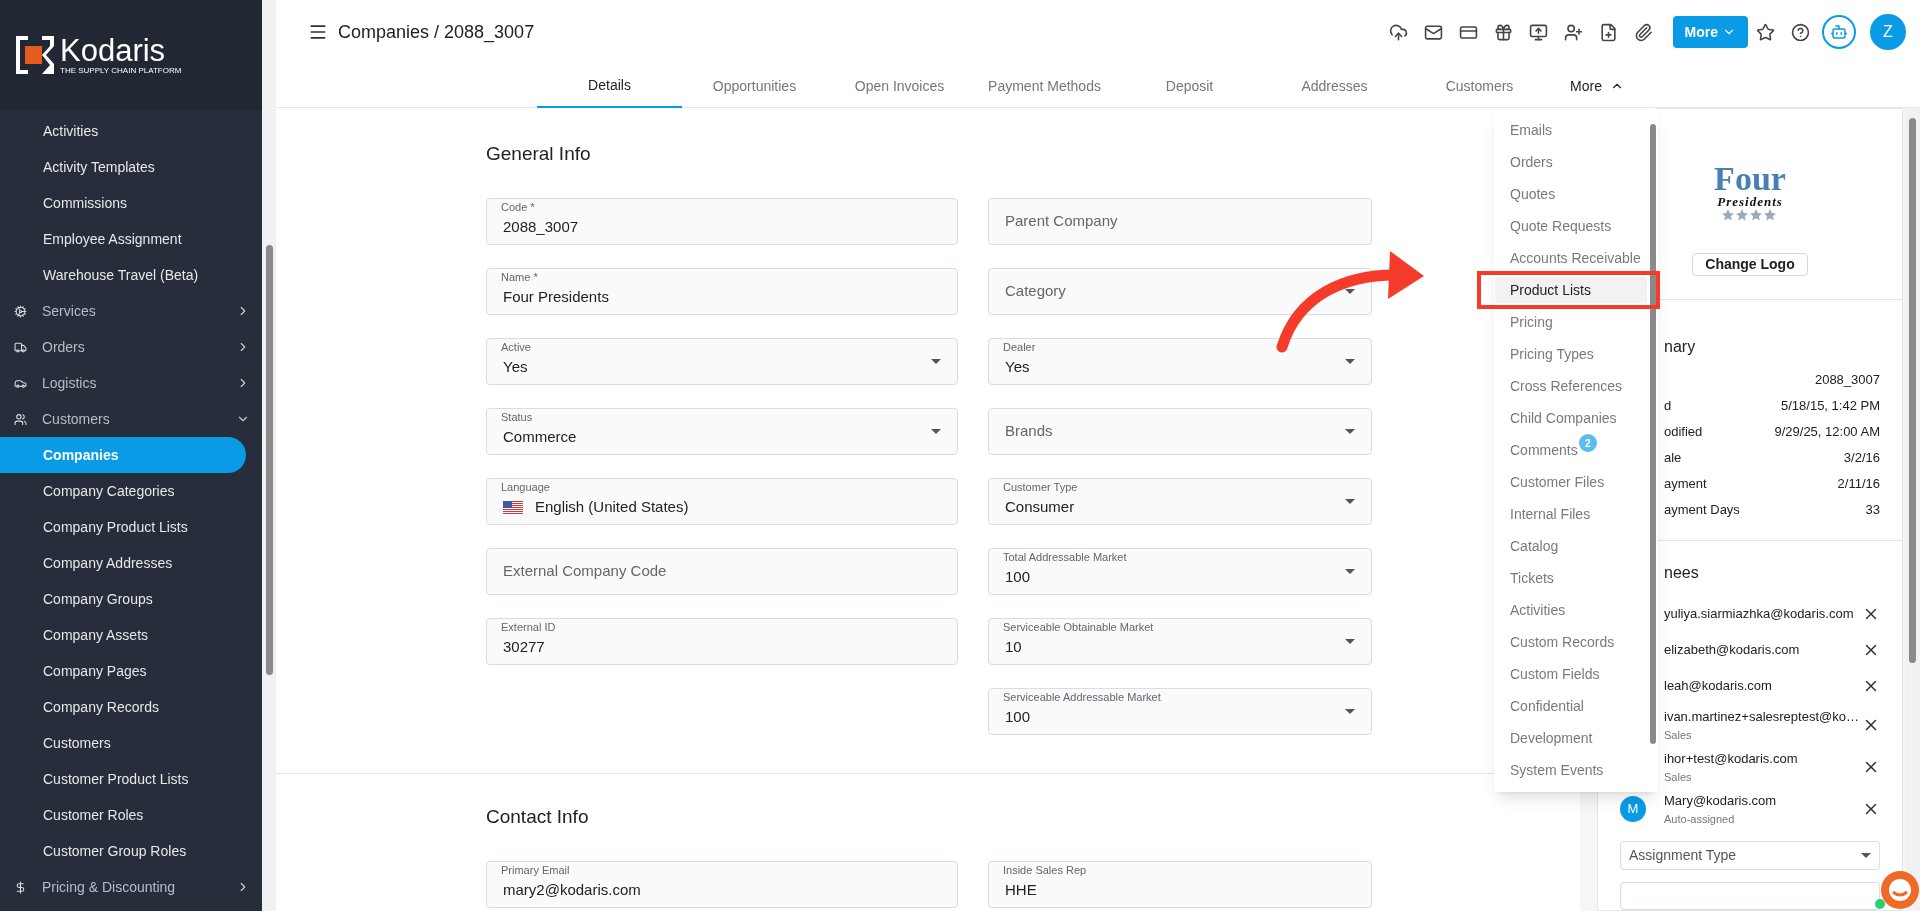 This screenshot has width=1920, height=911. Describe the element at coordinates (123, 635) in the screenshot. I see `sidebar-item: Company Assets` at that location.